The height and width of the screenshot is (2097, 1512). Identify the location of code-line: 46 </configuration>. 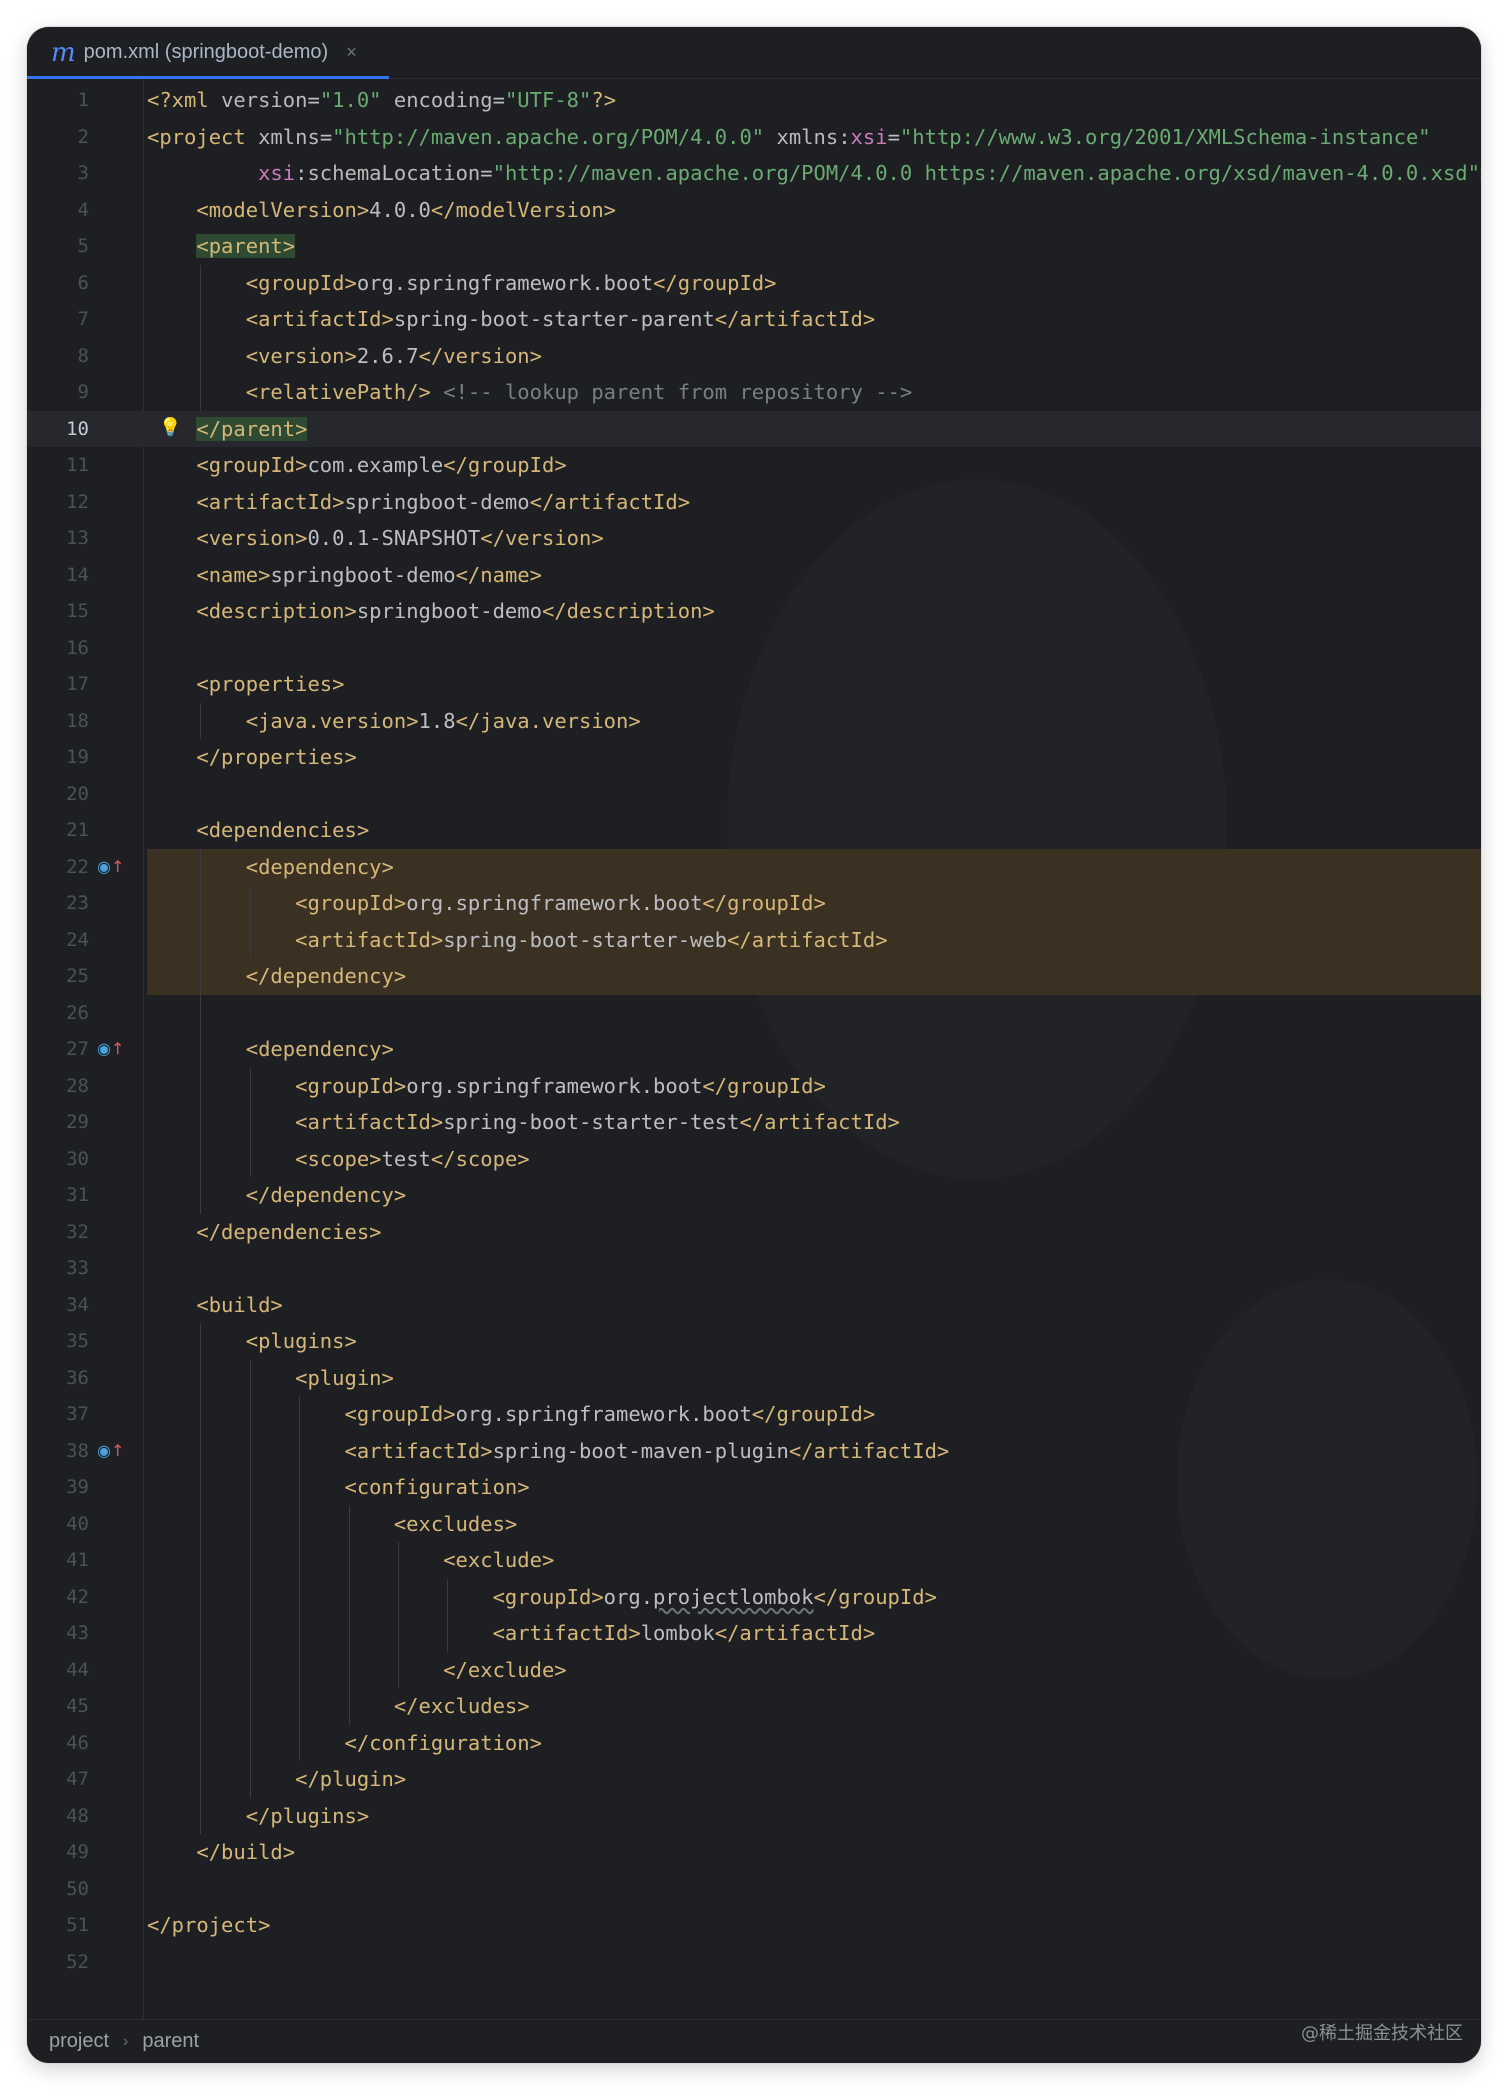
(754, 1743).